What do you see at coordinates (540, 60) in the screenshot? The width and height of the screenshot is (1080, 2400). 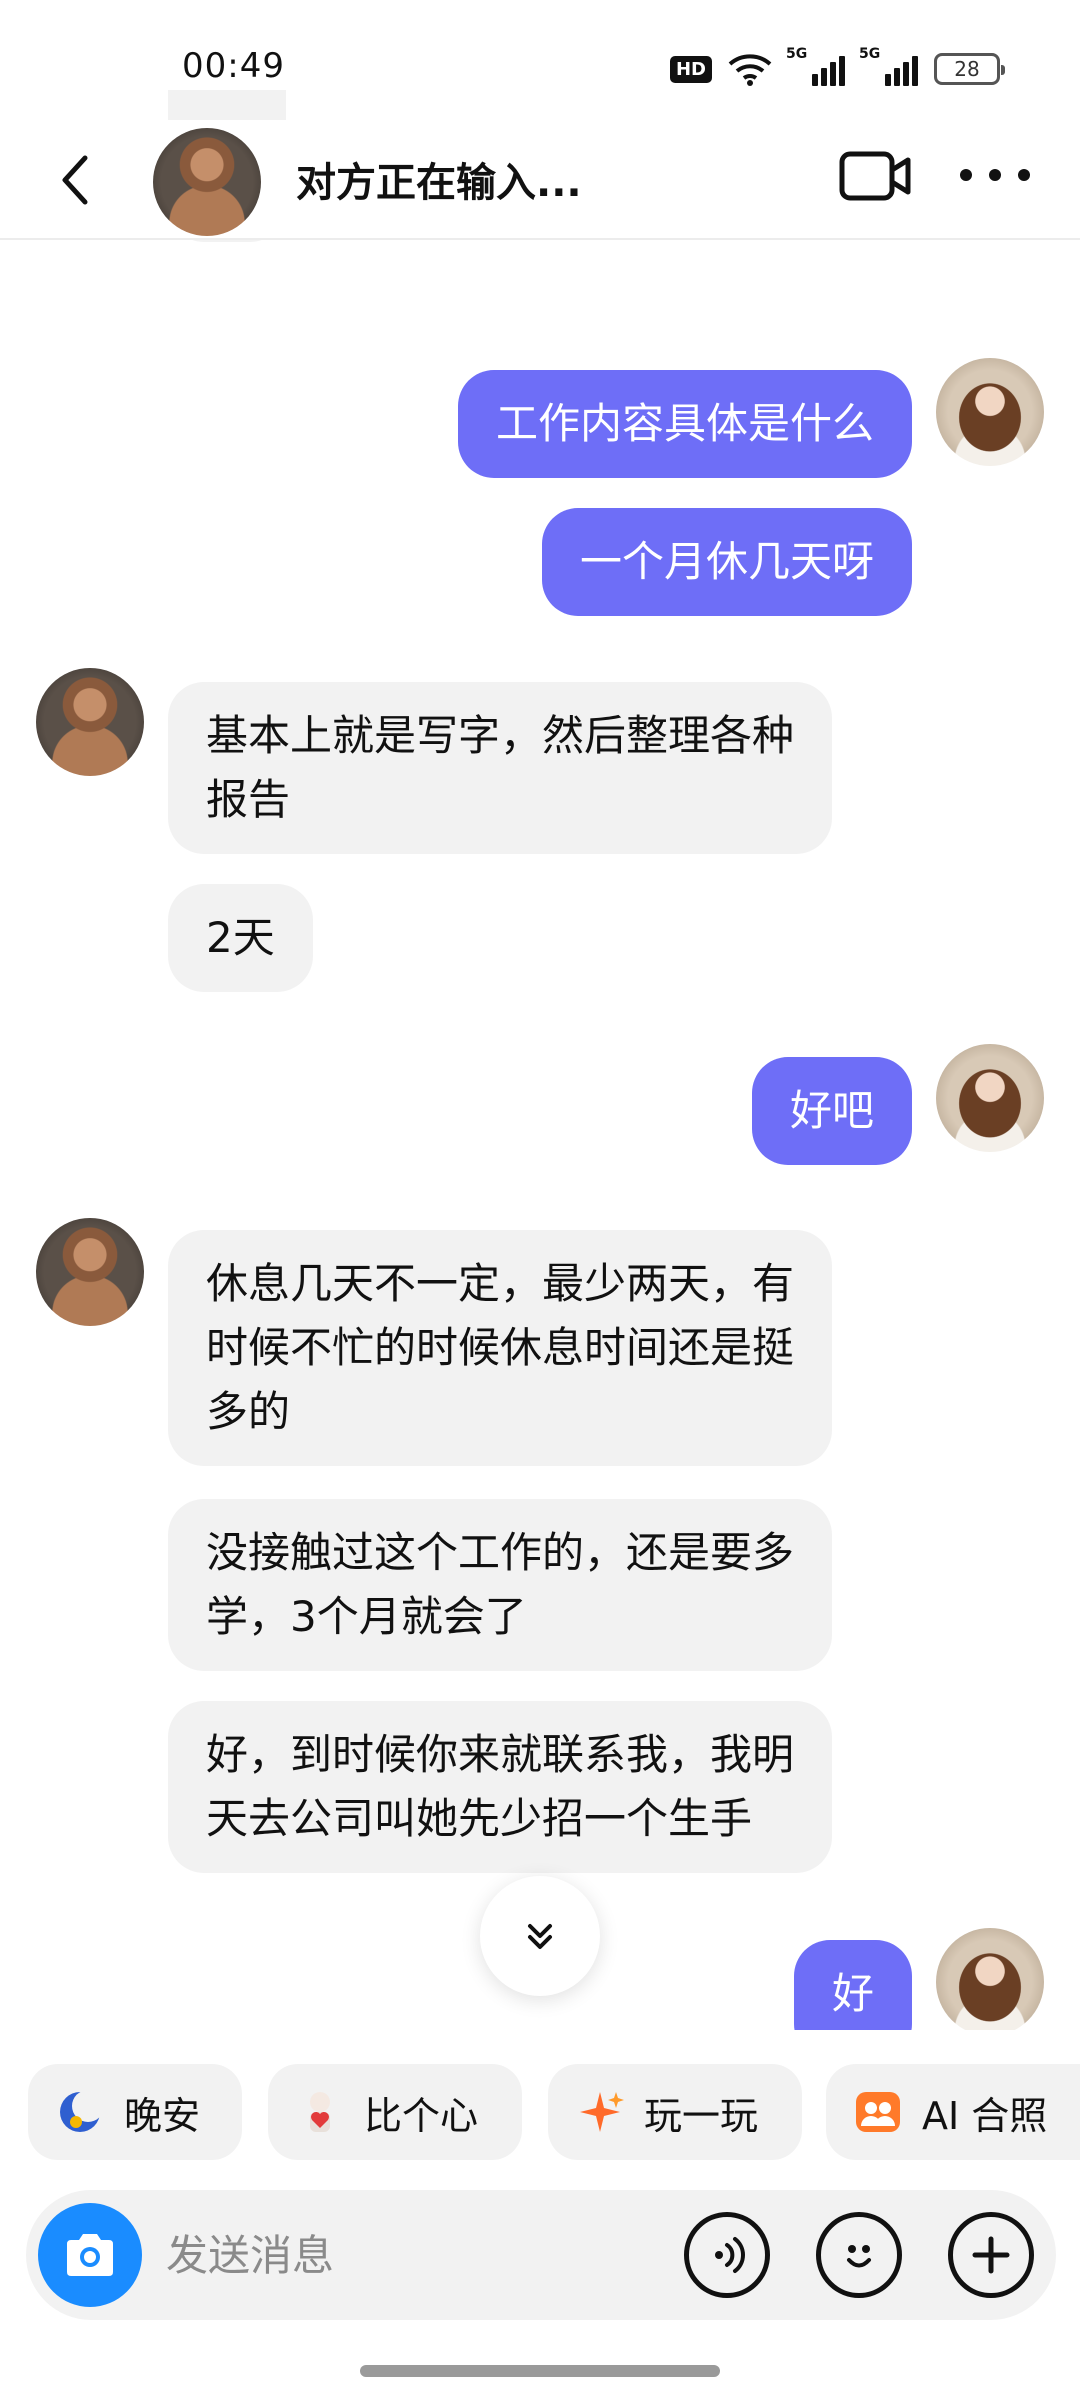 I see `status-bar: 00:49 HD 5G 5G 28` at bounding box center [540, 60].